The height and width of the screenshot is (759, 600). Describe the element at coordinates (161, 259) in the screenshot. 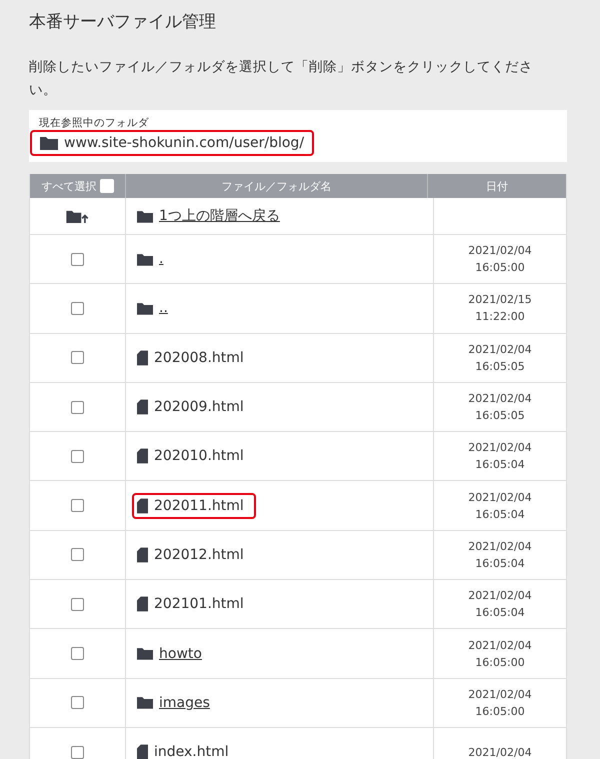

I see `folder-link: .` at that location.